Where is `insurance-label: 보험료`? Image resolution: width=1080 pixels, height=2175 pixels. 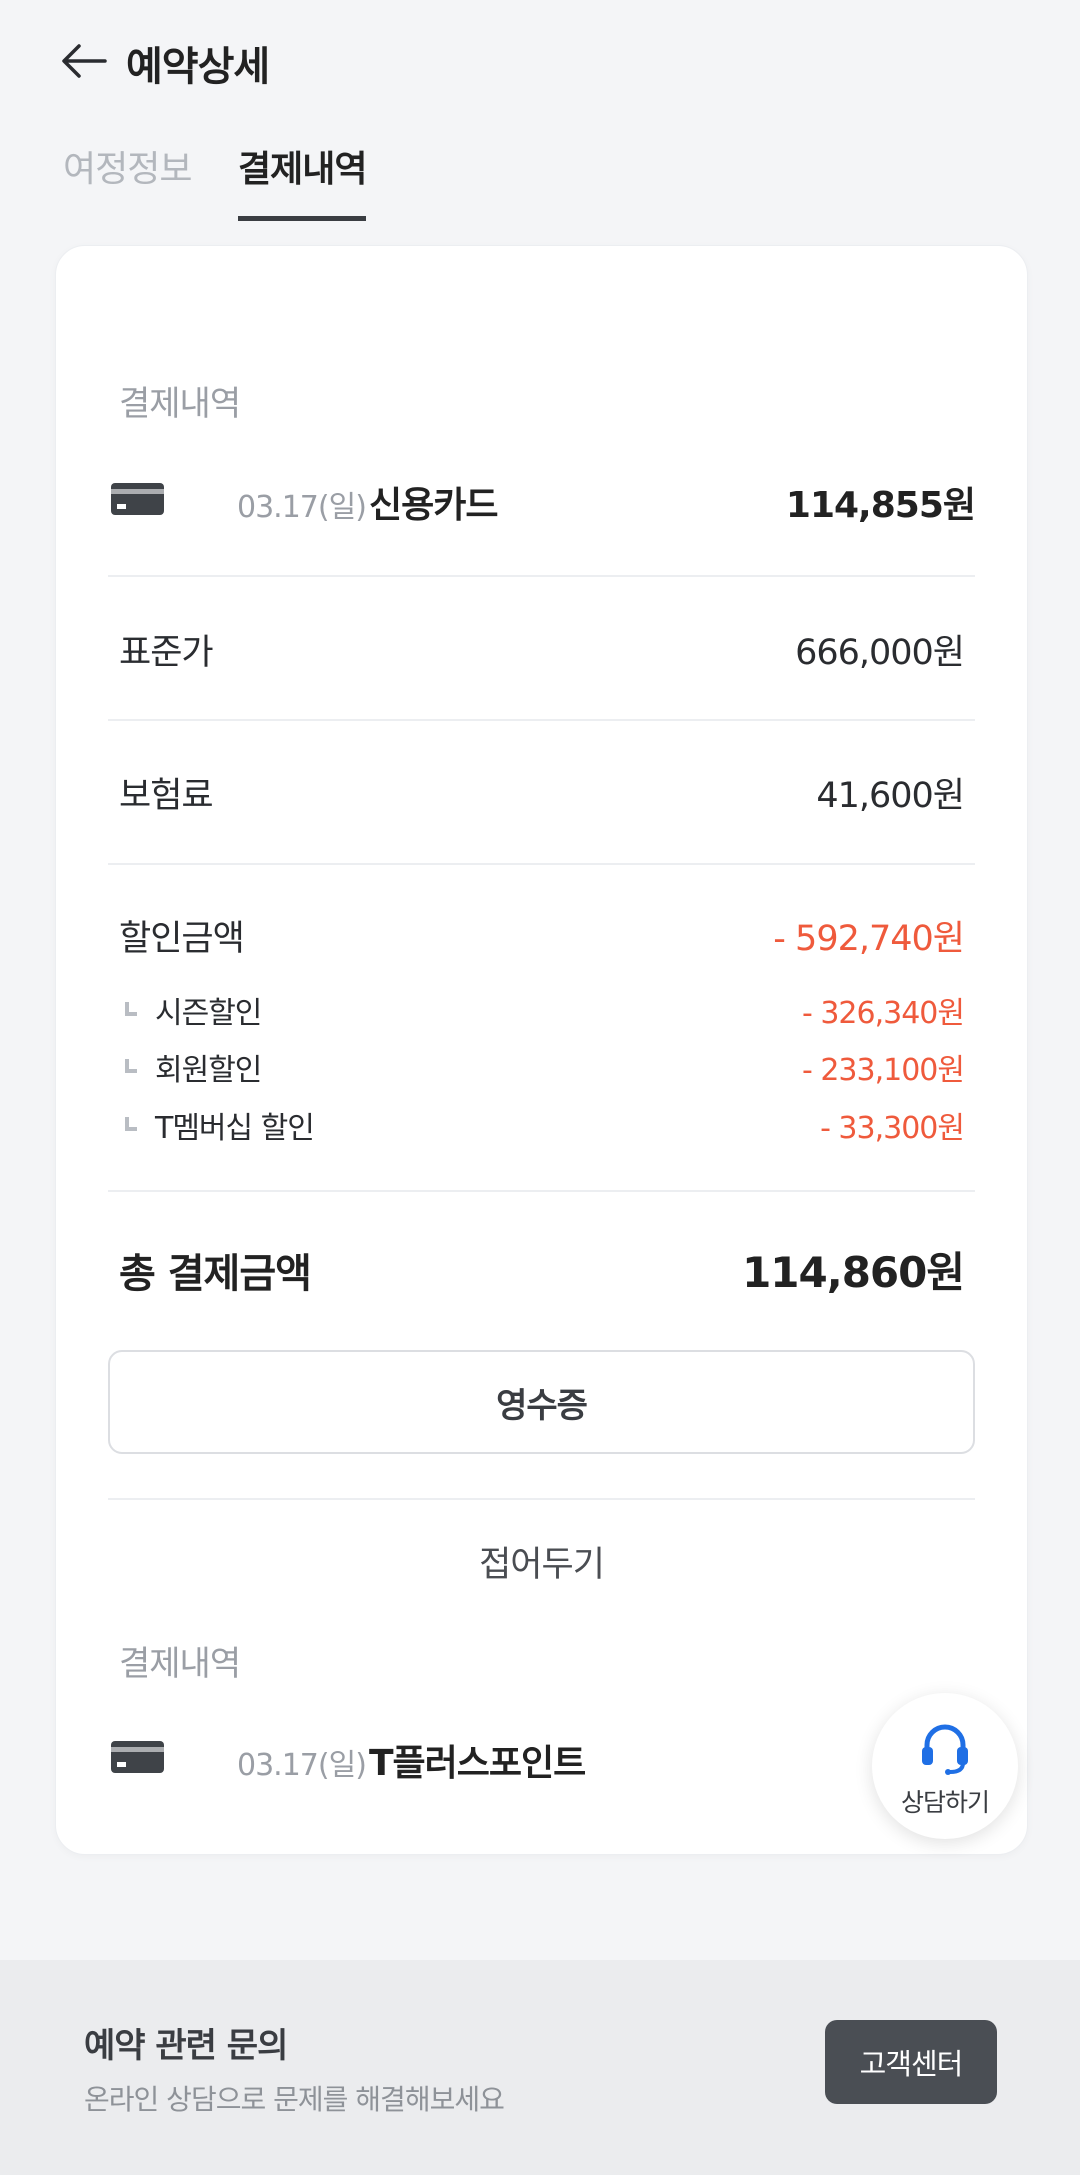 insurance-label: 보험료 is located at coordinates (166, 796).